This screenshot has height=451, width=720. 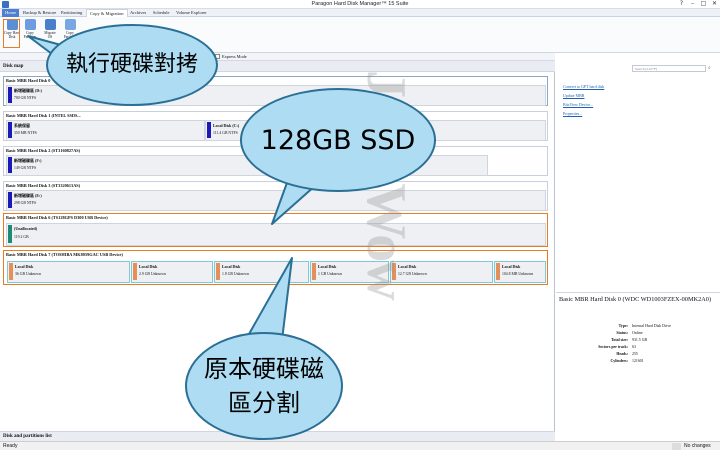 I want to click on callout-ssd-text: 128GB SSD, so click(x=338, y=140).